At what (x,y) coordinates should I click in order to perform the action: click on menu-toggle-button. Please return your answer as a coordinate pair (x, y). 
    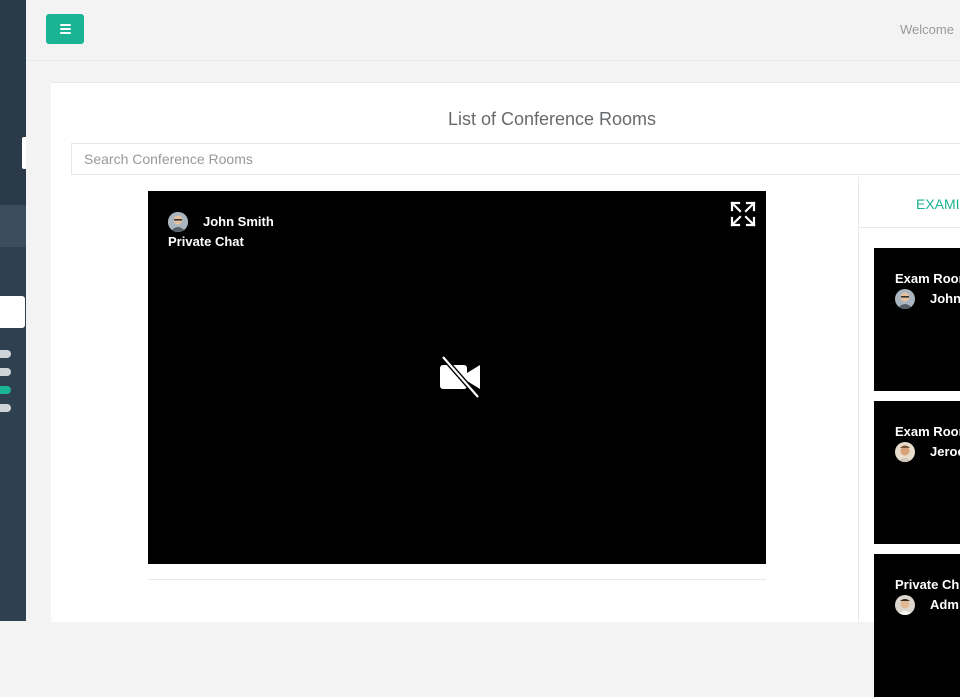
    Looking at the image, I should click on (65, 29).